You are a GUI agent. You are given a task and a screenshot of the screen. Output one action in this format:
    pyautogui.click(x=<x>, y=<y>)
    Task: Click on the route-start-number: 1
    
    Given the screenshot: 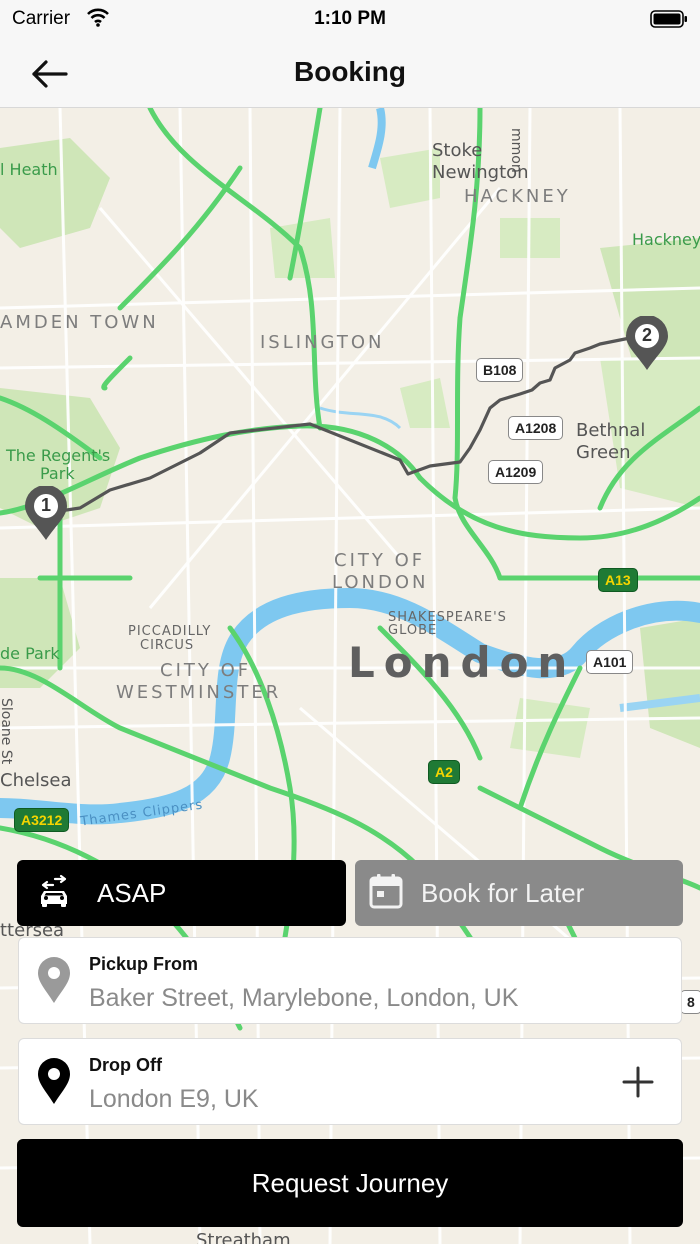 What is the action you would take?
    pyautogui.click(x=45, y=505)
    